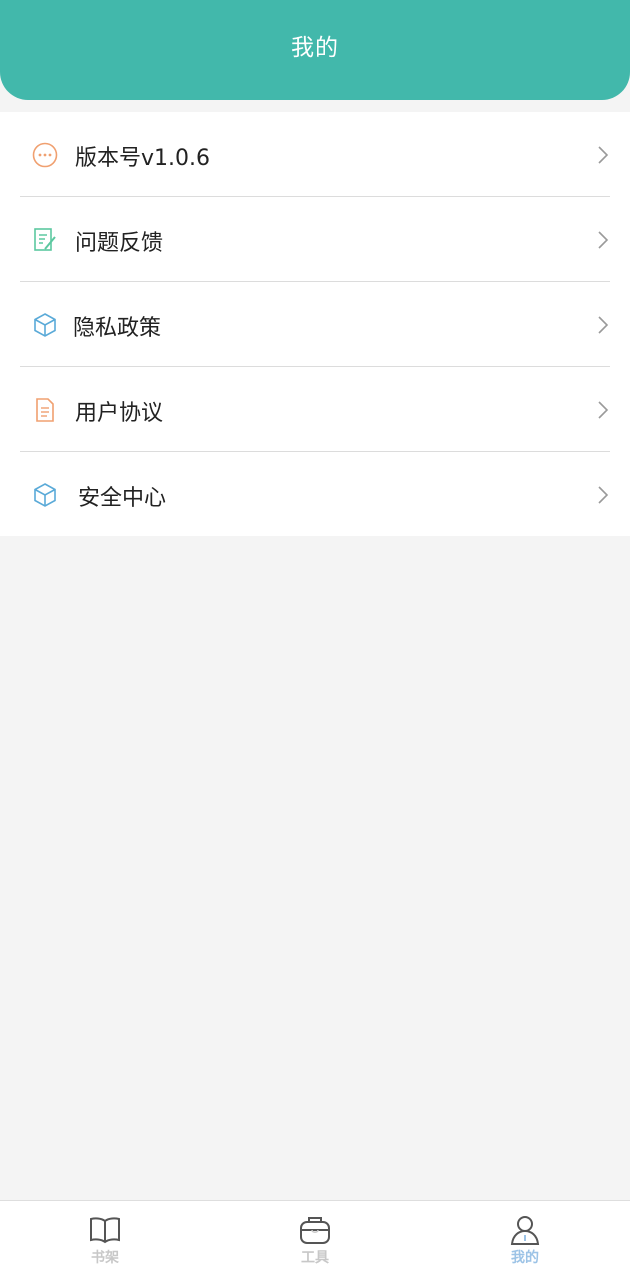  I want to click on menu-item-label: 问题反馈, so click(119, 243).